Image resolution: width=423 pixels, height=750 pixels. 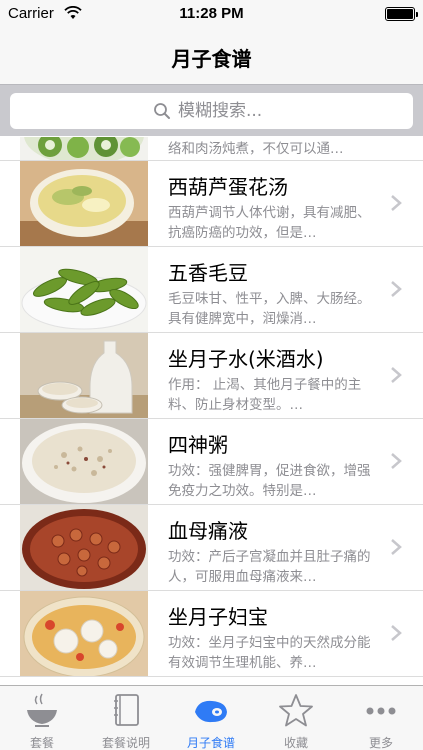 I want to click on more-icon, so click(x=381, y=711).